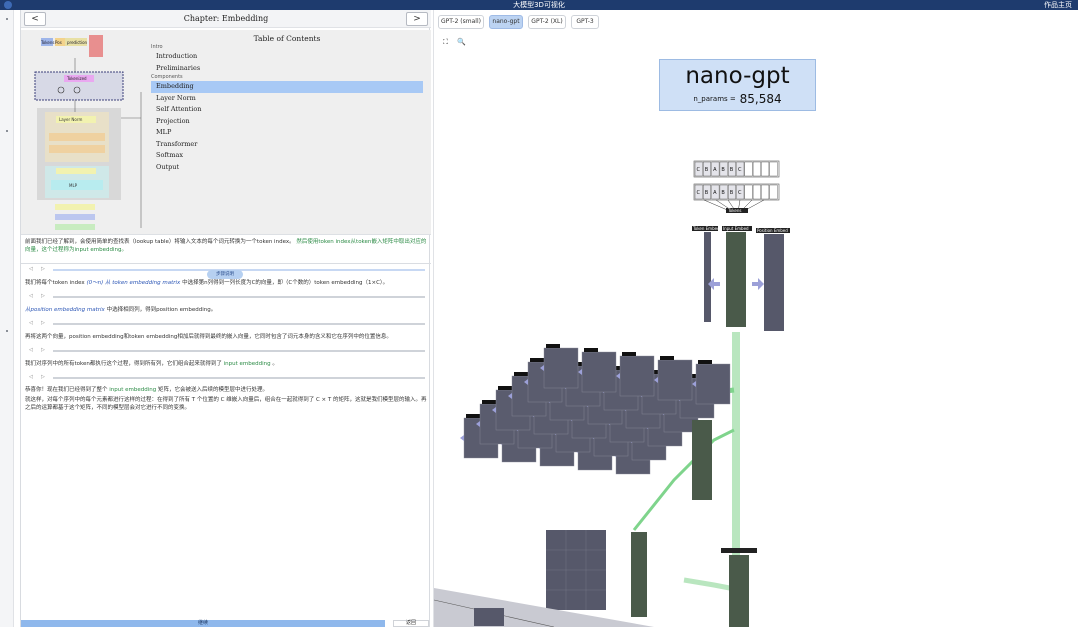 The height and width of the screenshot is (627, 1078). I want to click on bottom-matrix, so click(489, 617).